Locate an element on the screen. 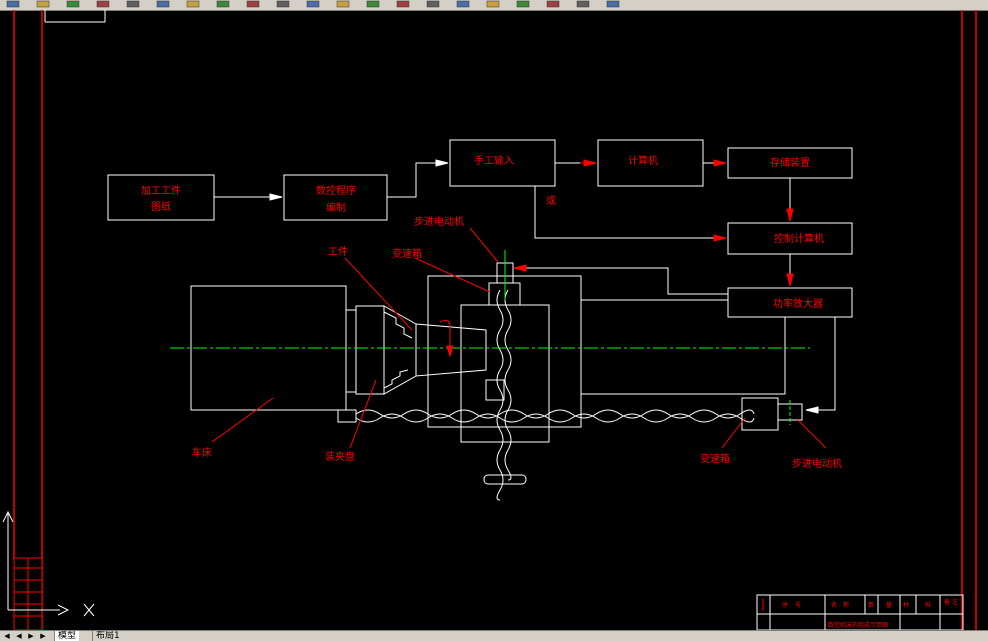 Image resolution: width=988 pixels, height=641 pixels. manual-input-text: 手工输入 is located at coordinates (494, 160).